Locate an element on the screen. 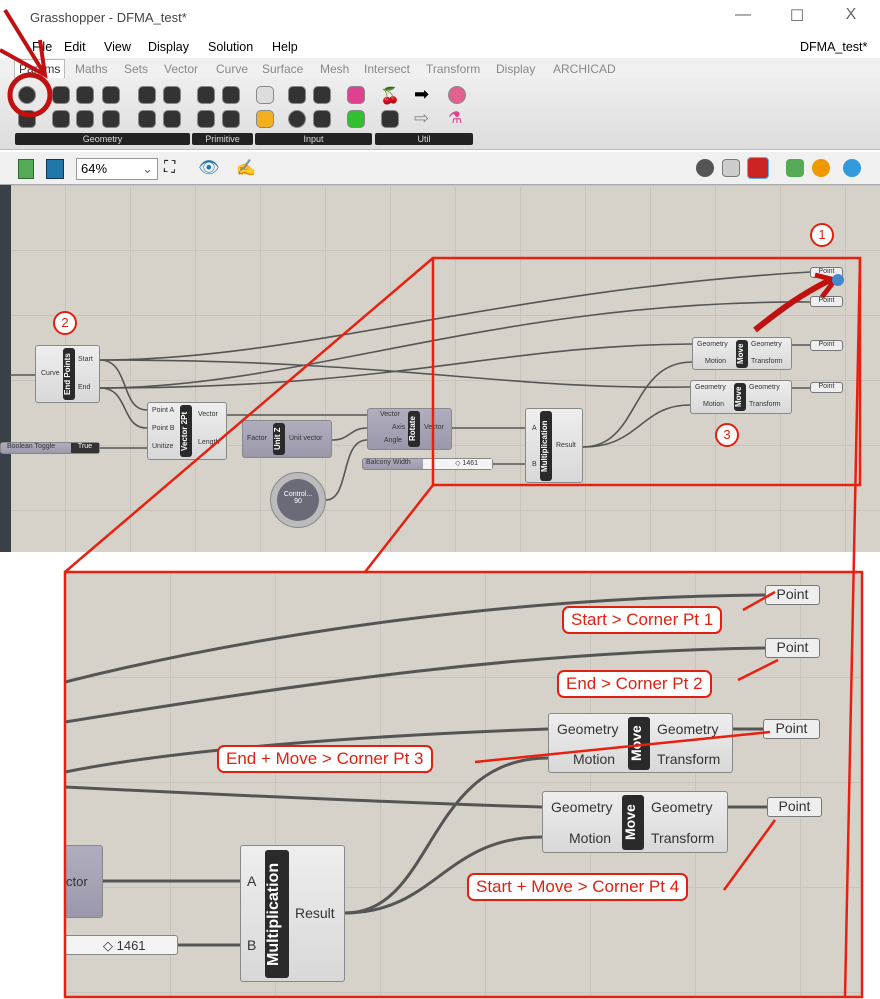 This screenshot has height=999, width=880. highlight-circle is located at coordinates (30, 95).